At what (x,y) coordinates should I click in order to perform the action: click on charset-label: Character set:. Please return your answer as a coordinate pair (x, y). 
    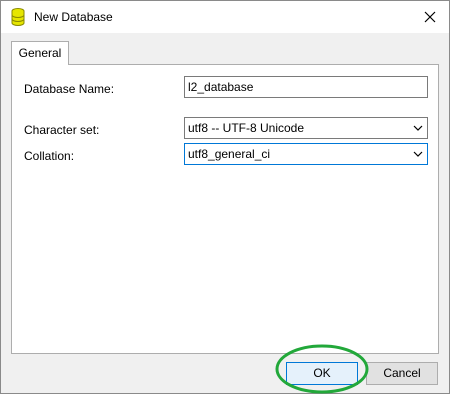
    Looking at the image, I should click on (62, 130).